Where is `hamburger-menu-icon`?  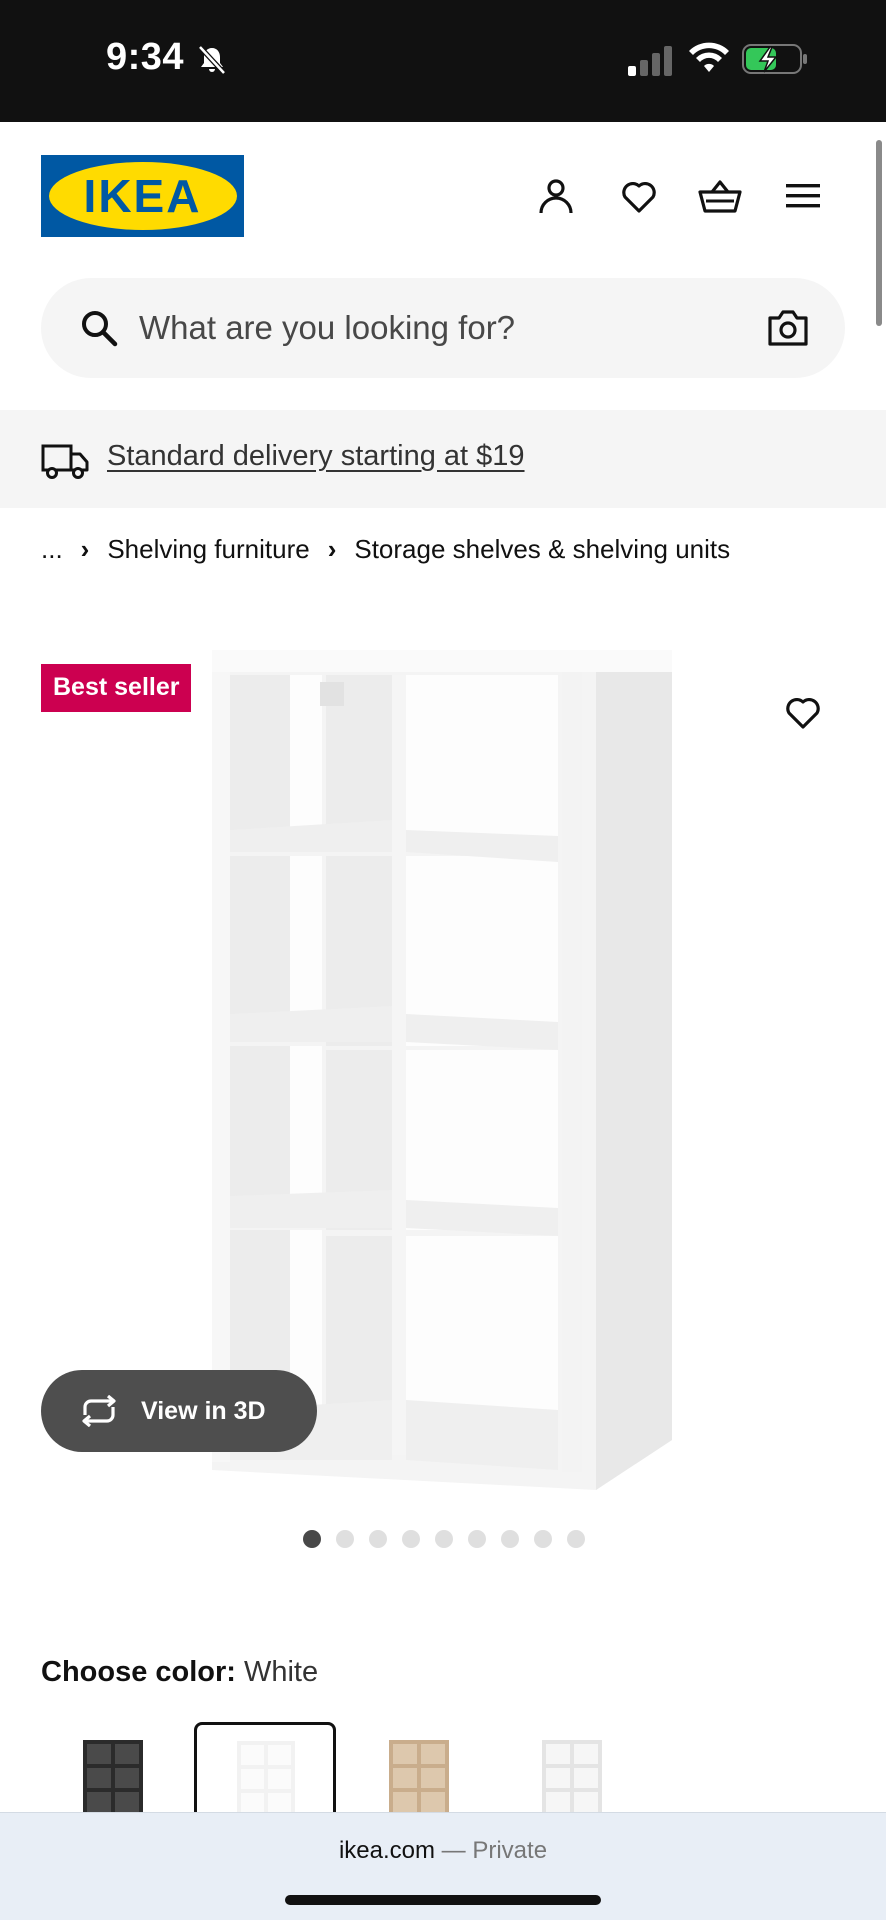
hamburger-menu-icon is located at coordinates (803, 196).